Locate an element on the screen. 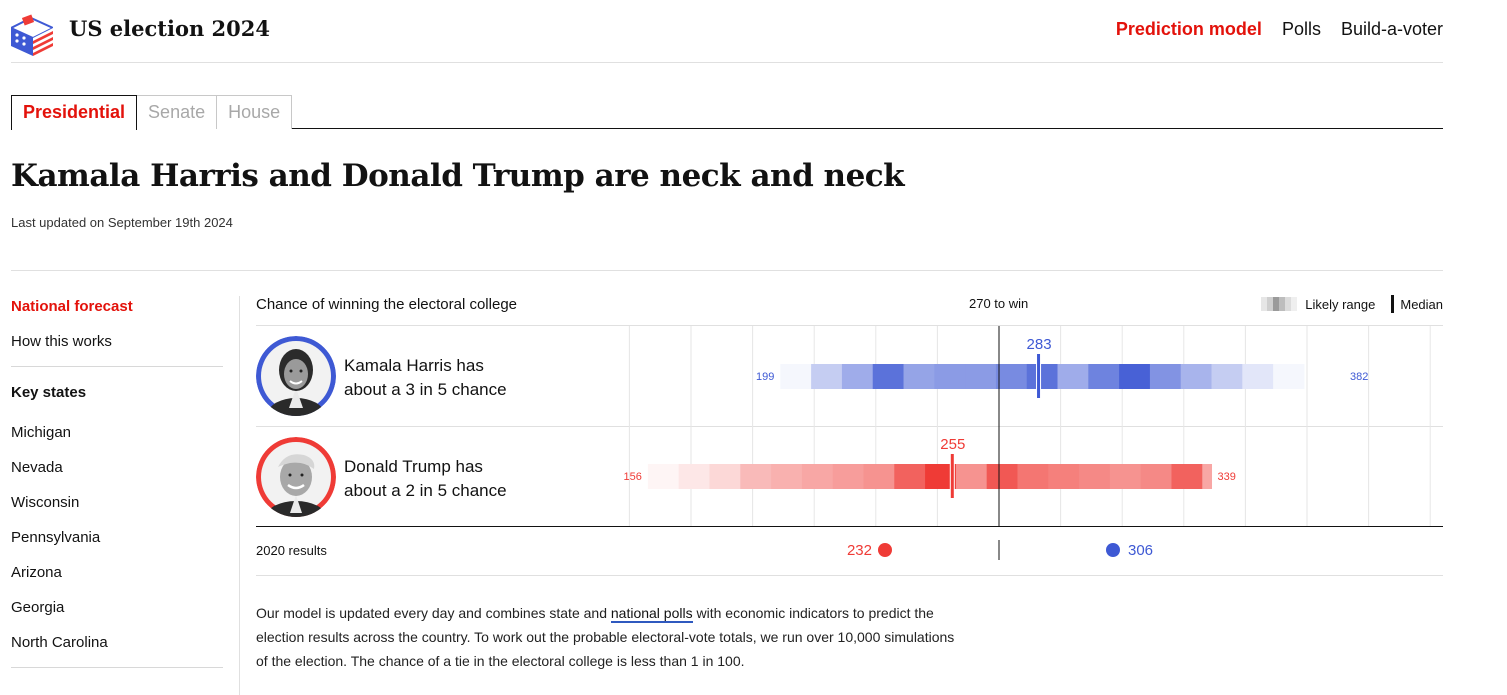  results-2020-label: 2020 results is located at coordinates (291, 550).